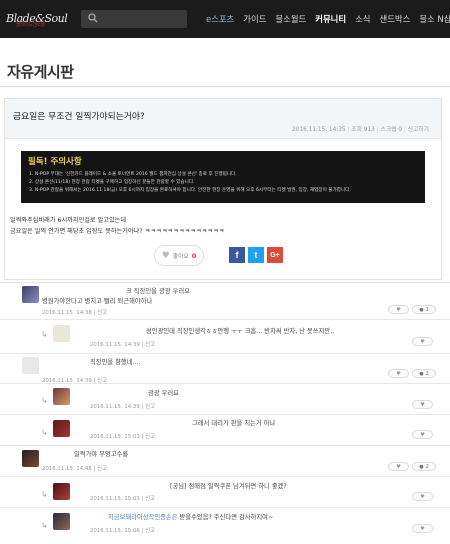  Describe the element at coordinates (234, 423) in the screenshot. I see `comment-text: 그래서 대리가 판을 치는거 아냐` at that location.